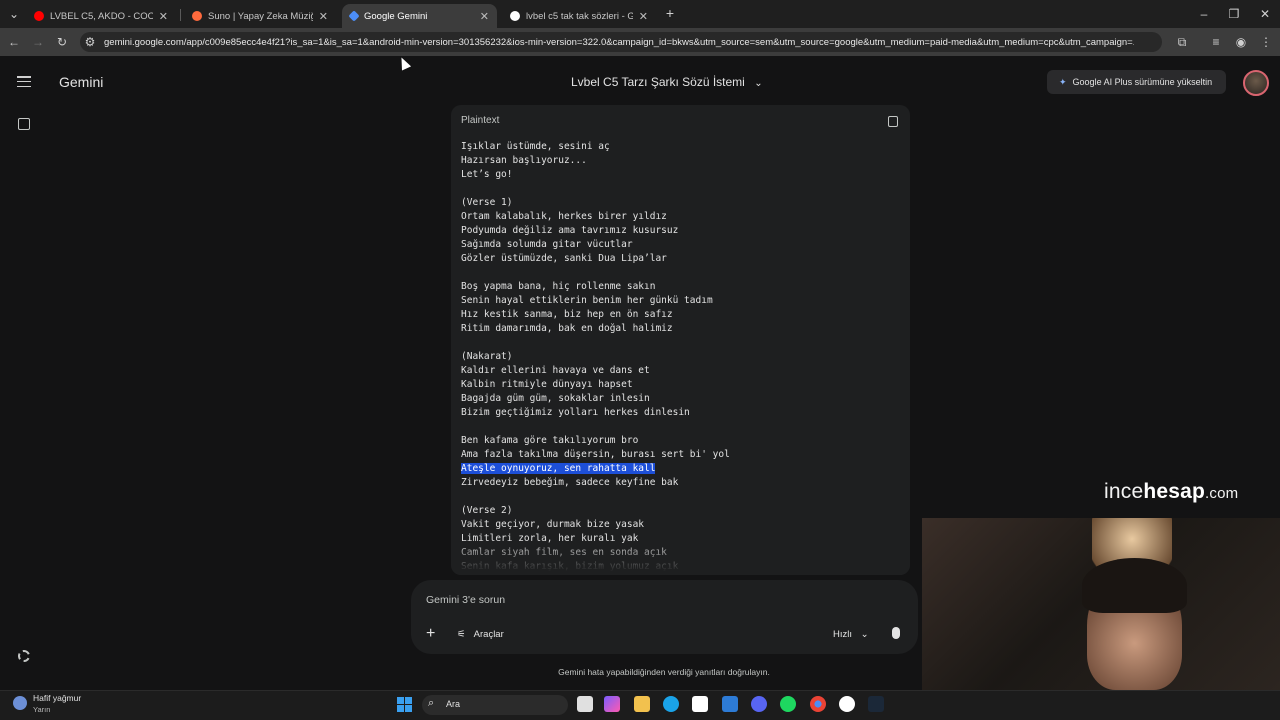 This screenshot has width=1280, height=720. I want to click on reload-icon: ↻, so click(62, 42).